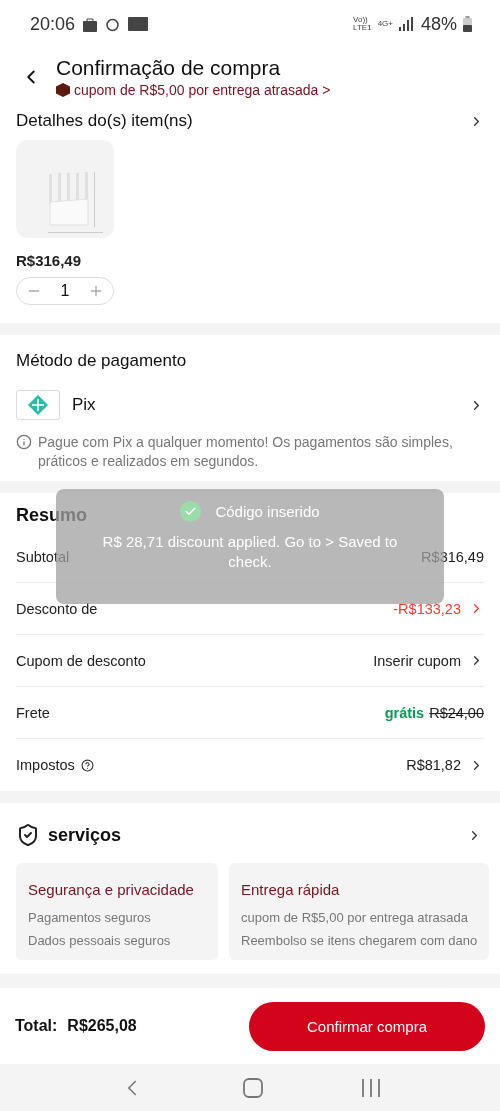 The height and width of the screenshot is (1111, 500). What do you see at coordinates (359, 940) in the screenshot?
I see `service-feature: Reembolso se itens chegarem com dano` at bounding box center [359, 940].